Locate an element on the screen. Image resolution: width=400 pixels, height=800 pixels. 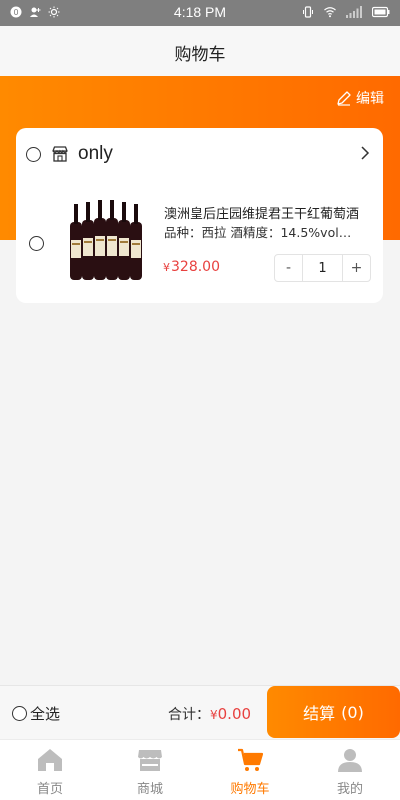
item-select-radio is located at coordinates (36, 243).